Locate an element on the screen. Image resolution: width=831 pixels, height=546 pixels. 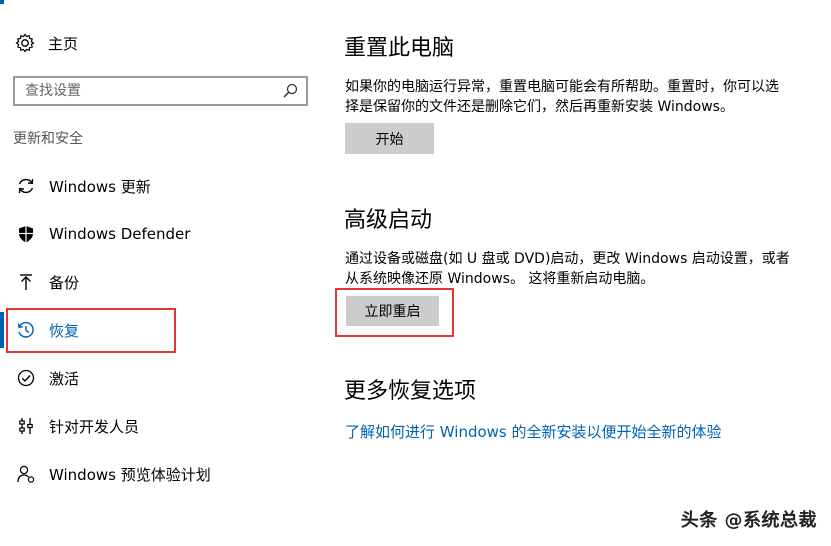
check-circle-icon is located at coordinates (26, 378).